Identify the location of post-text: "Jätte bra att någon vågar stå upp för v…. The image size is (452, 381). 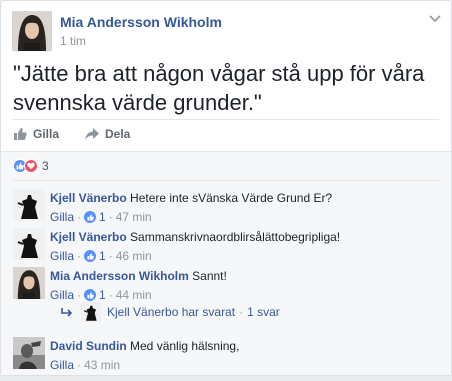
(219, 88).